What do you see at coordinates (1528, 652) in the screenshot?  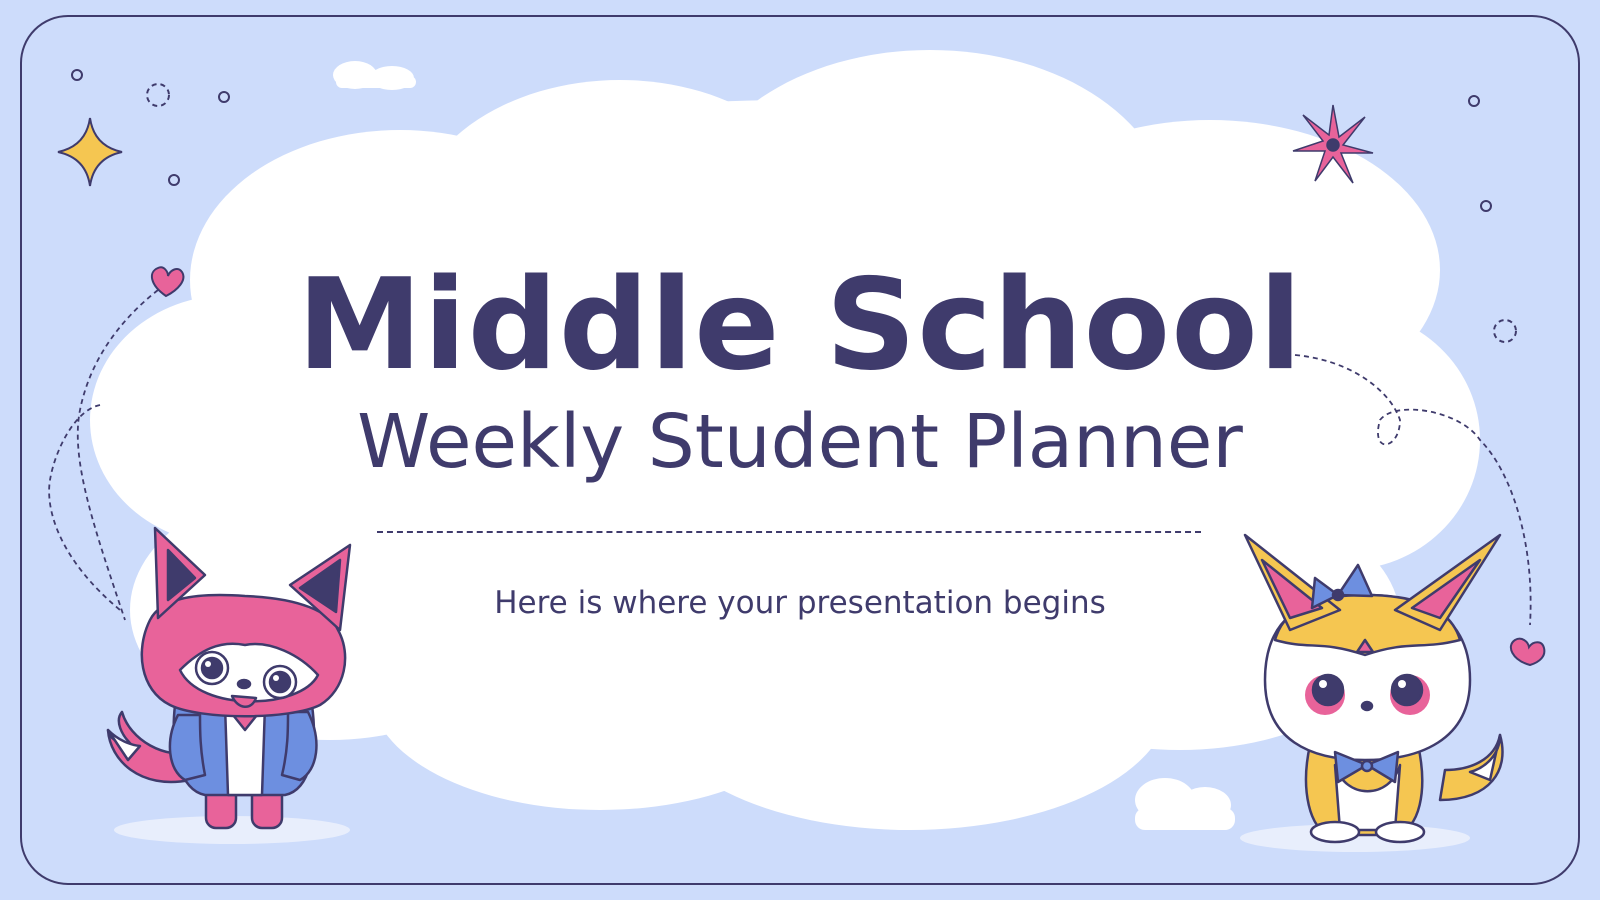 I see `heart-icon` at bounding box center [1528, 652].